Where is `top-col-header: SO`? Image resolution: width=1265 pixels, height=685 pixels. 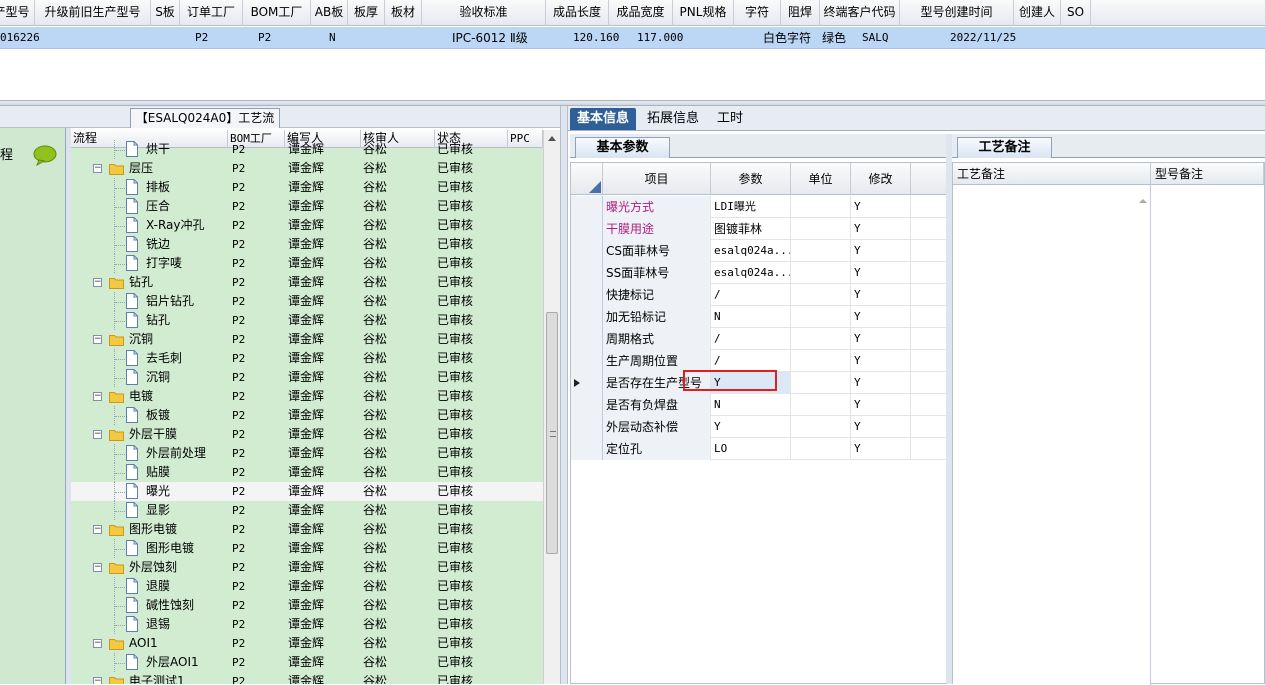 top-col-header: SO is located at coordinates (1076, 13).